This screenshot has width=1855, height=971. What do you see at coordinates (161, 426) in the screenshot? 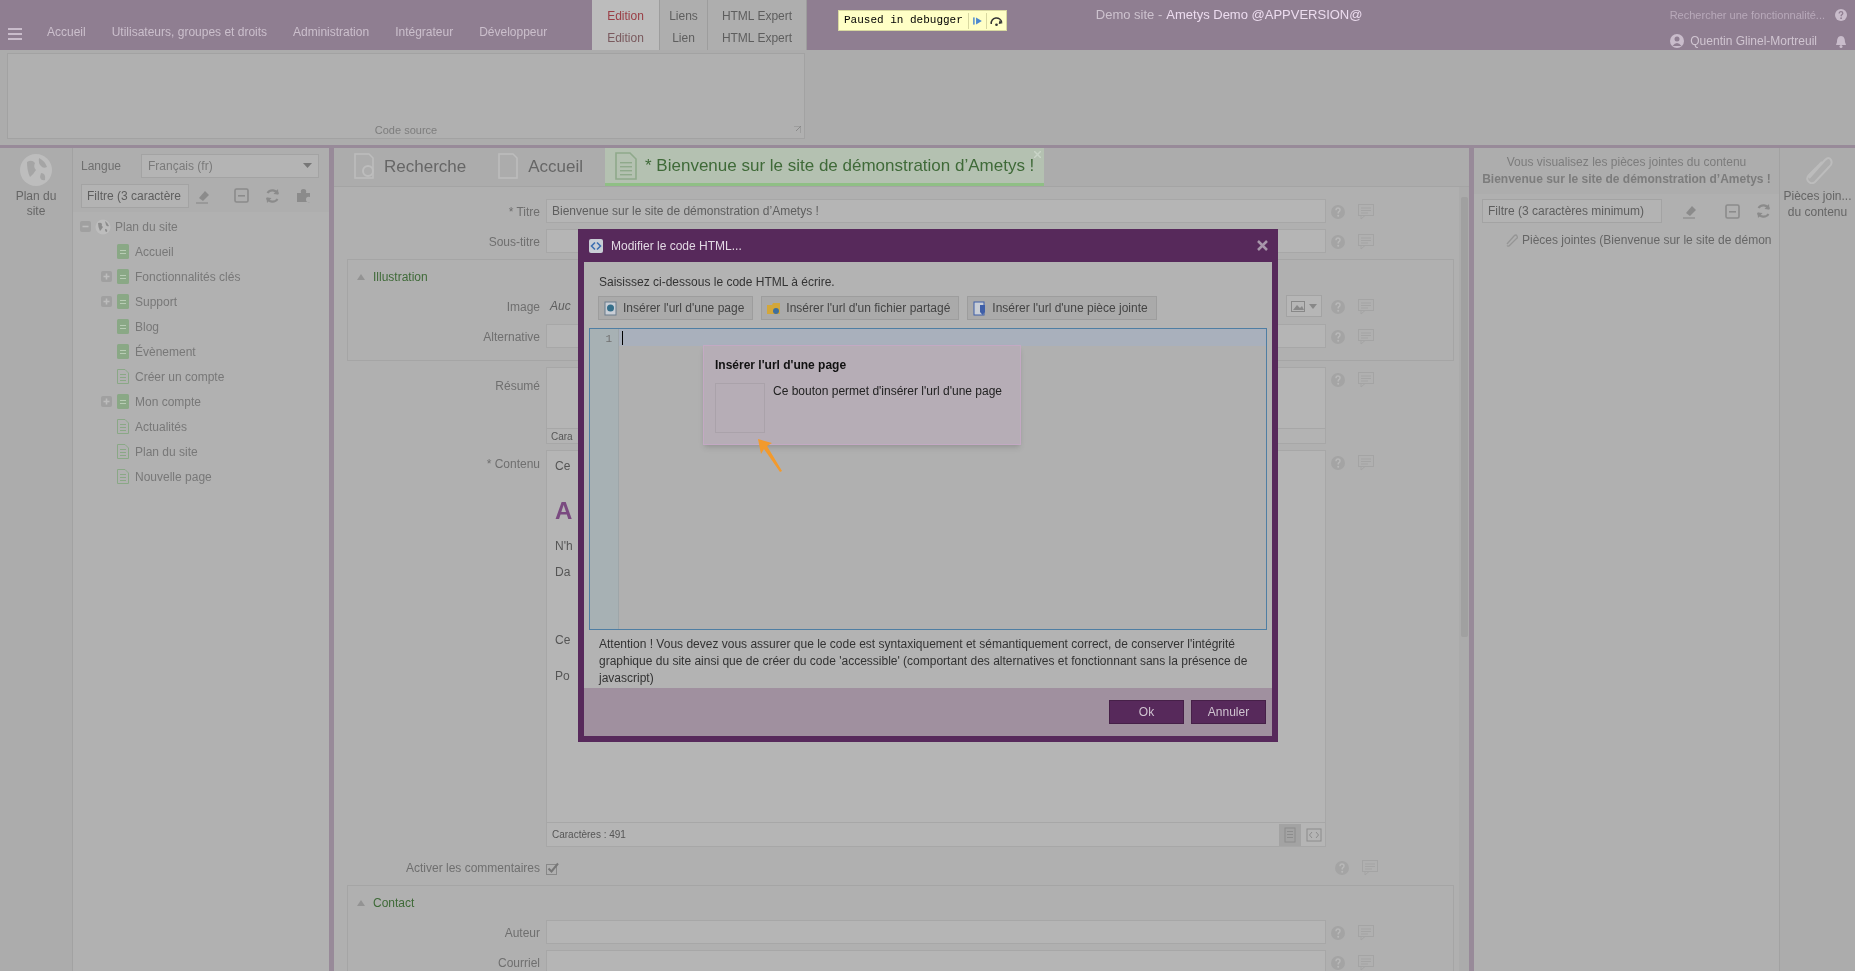
I see `tree-item: Actualités` at bounding box center [161, 426].